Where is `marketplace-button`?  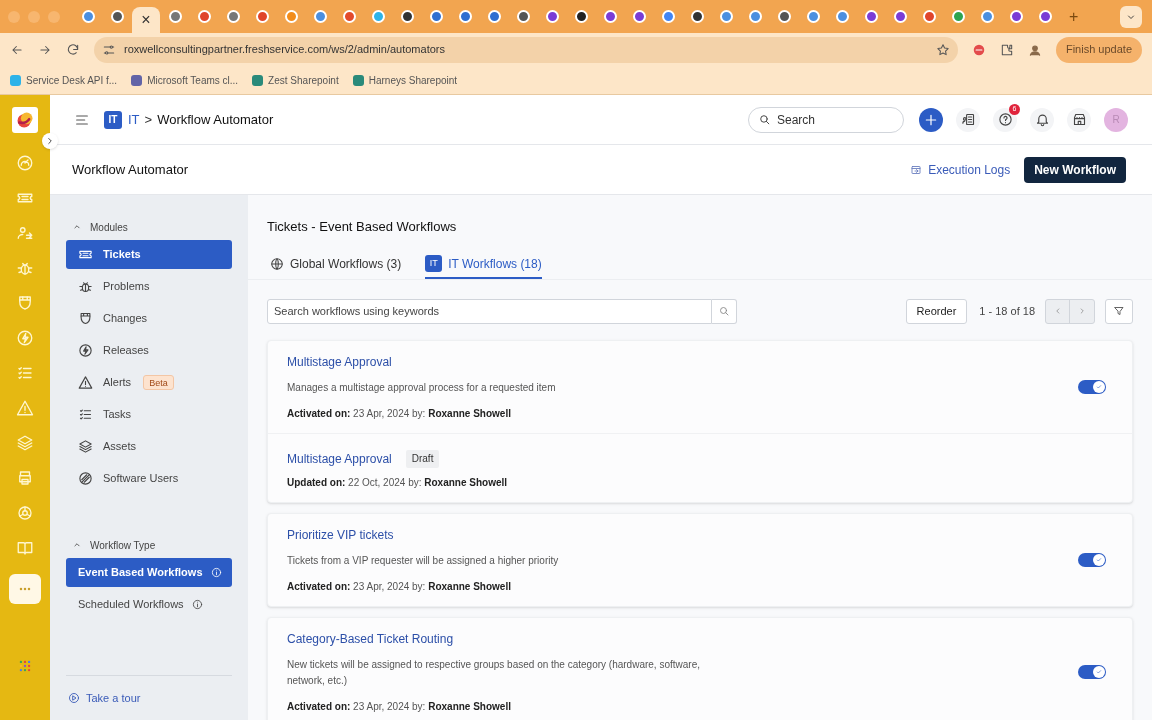 marketplace-button is located at coordinates (1079, 119).